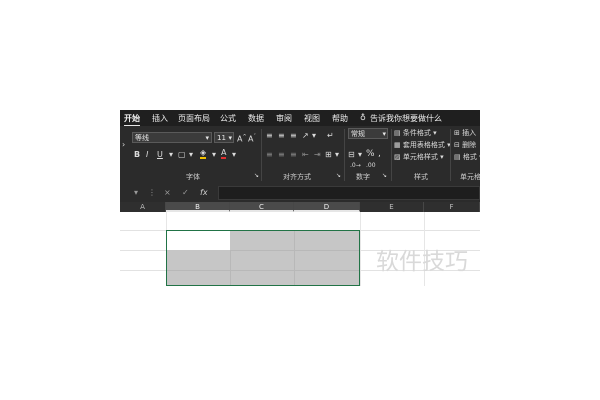 This screenshot has width=600, height=400. Describe the element at coordinates (123, 145) in the screenshot. I see `clipboard-edge-icon: ›` at that location.